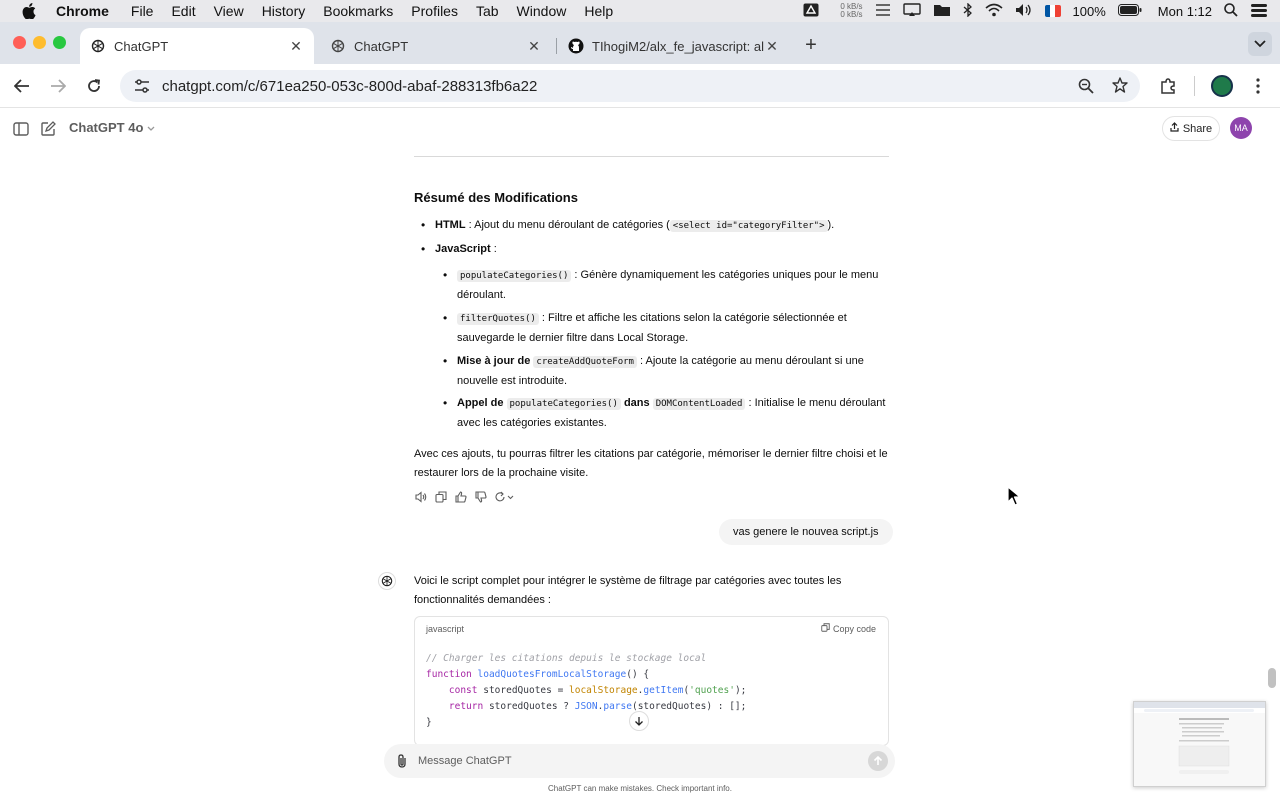 Image resolution: width=1280 pixels, height=800 pixels. Describe the element at coordinates (563, 404) in the screenshot. I see `inline-code: populateCategories()` at that location.